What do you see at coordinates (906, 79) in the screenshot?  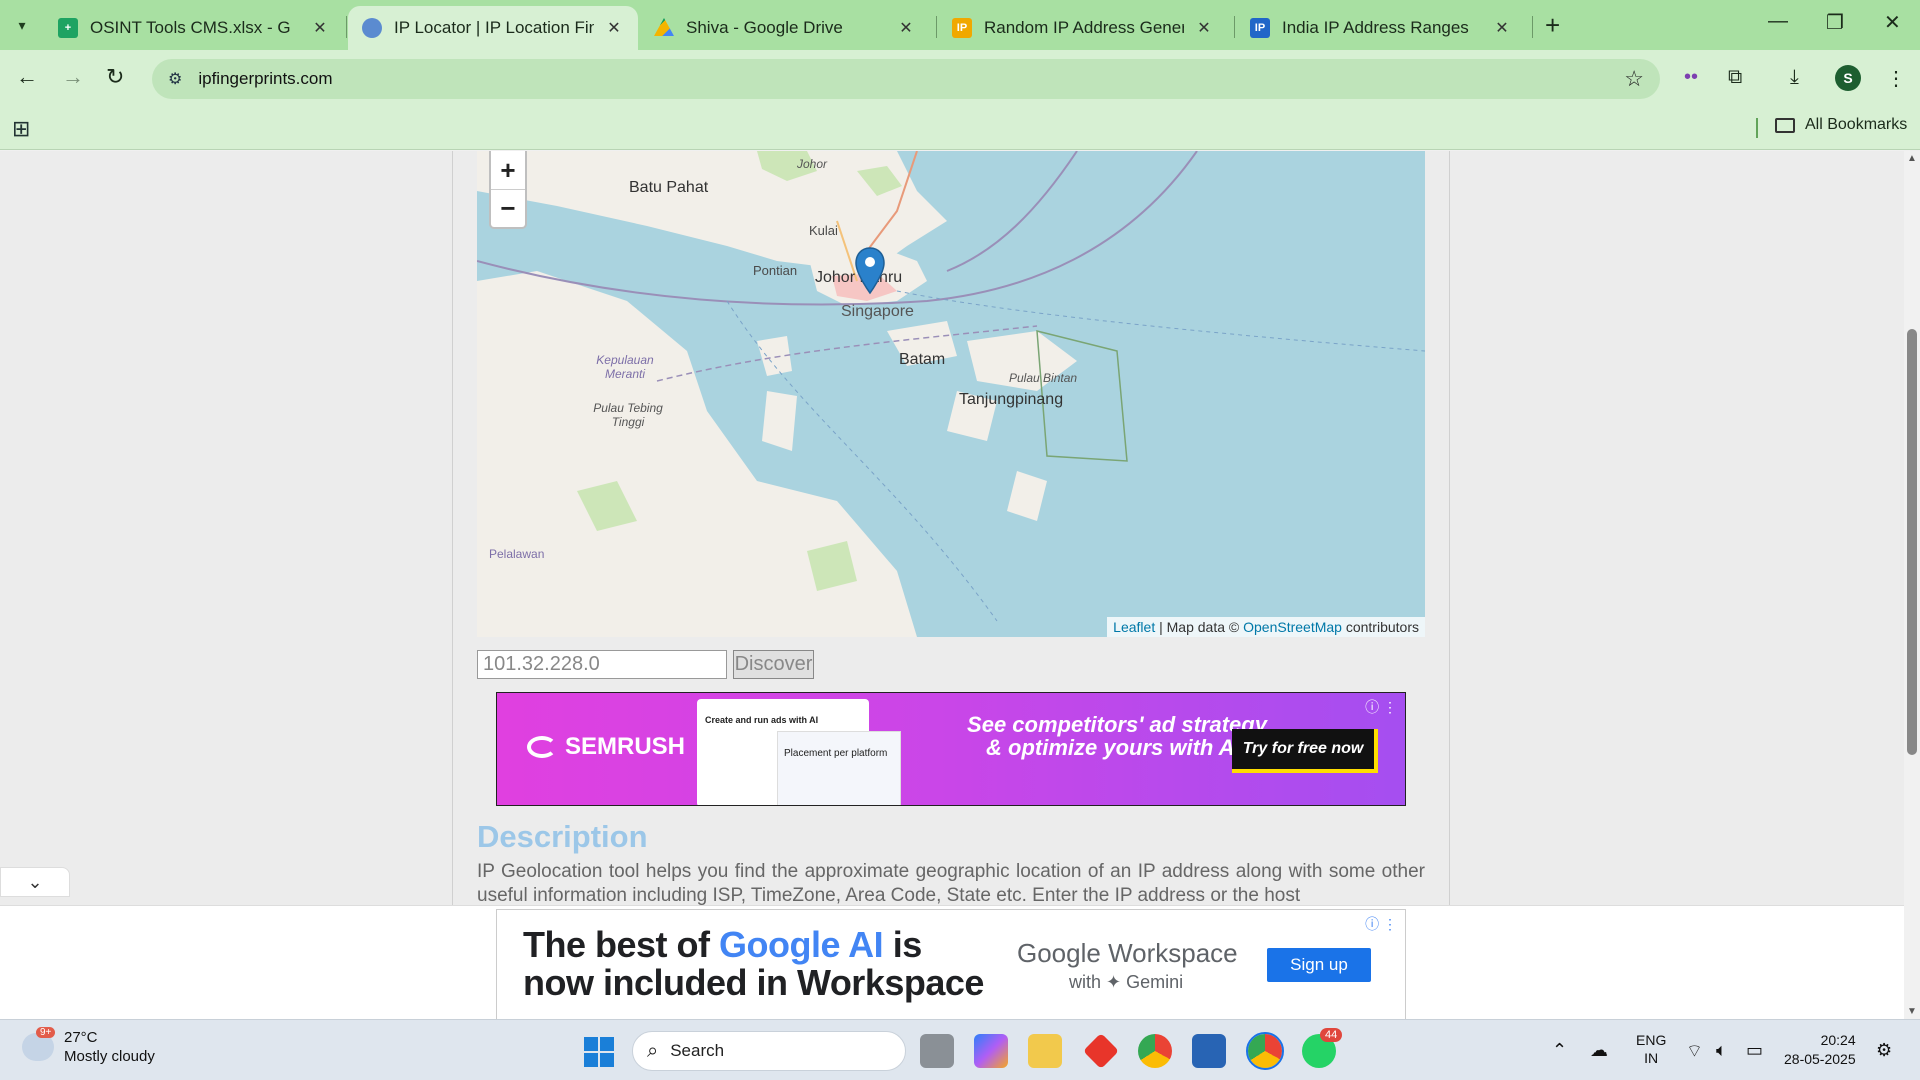 I see `address-bar: ⚙ ipfingerprints.com ☆` at bounding box center [906, 79].